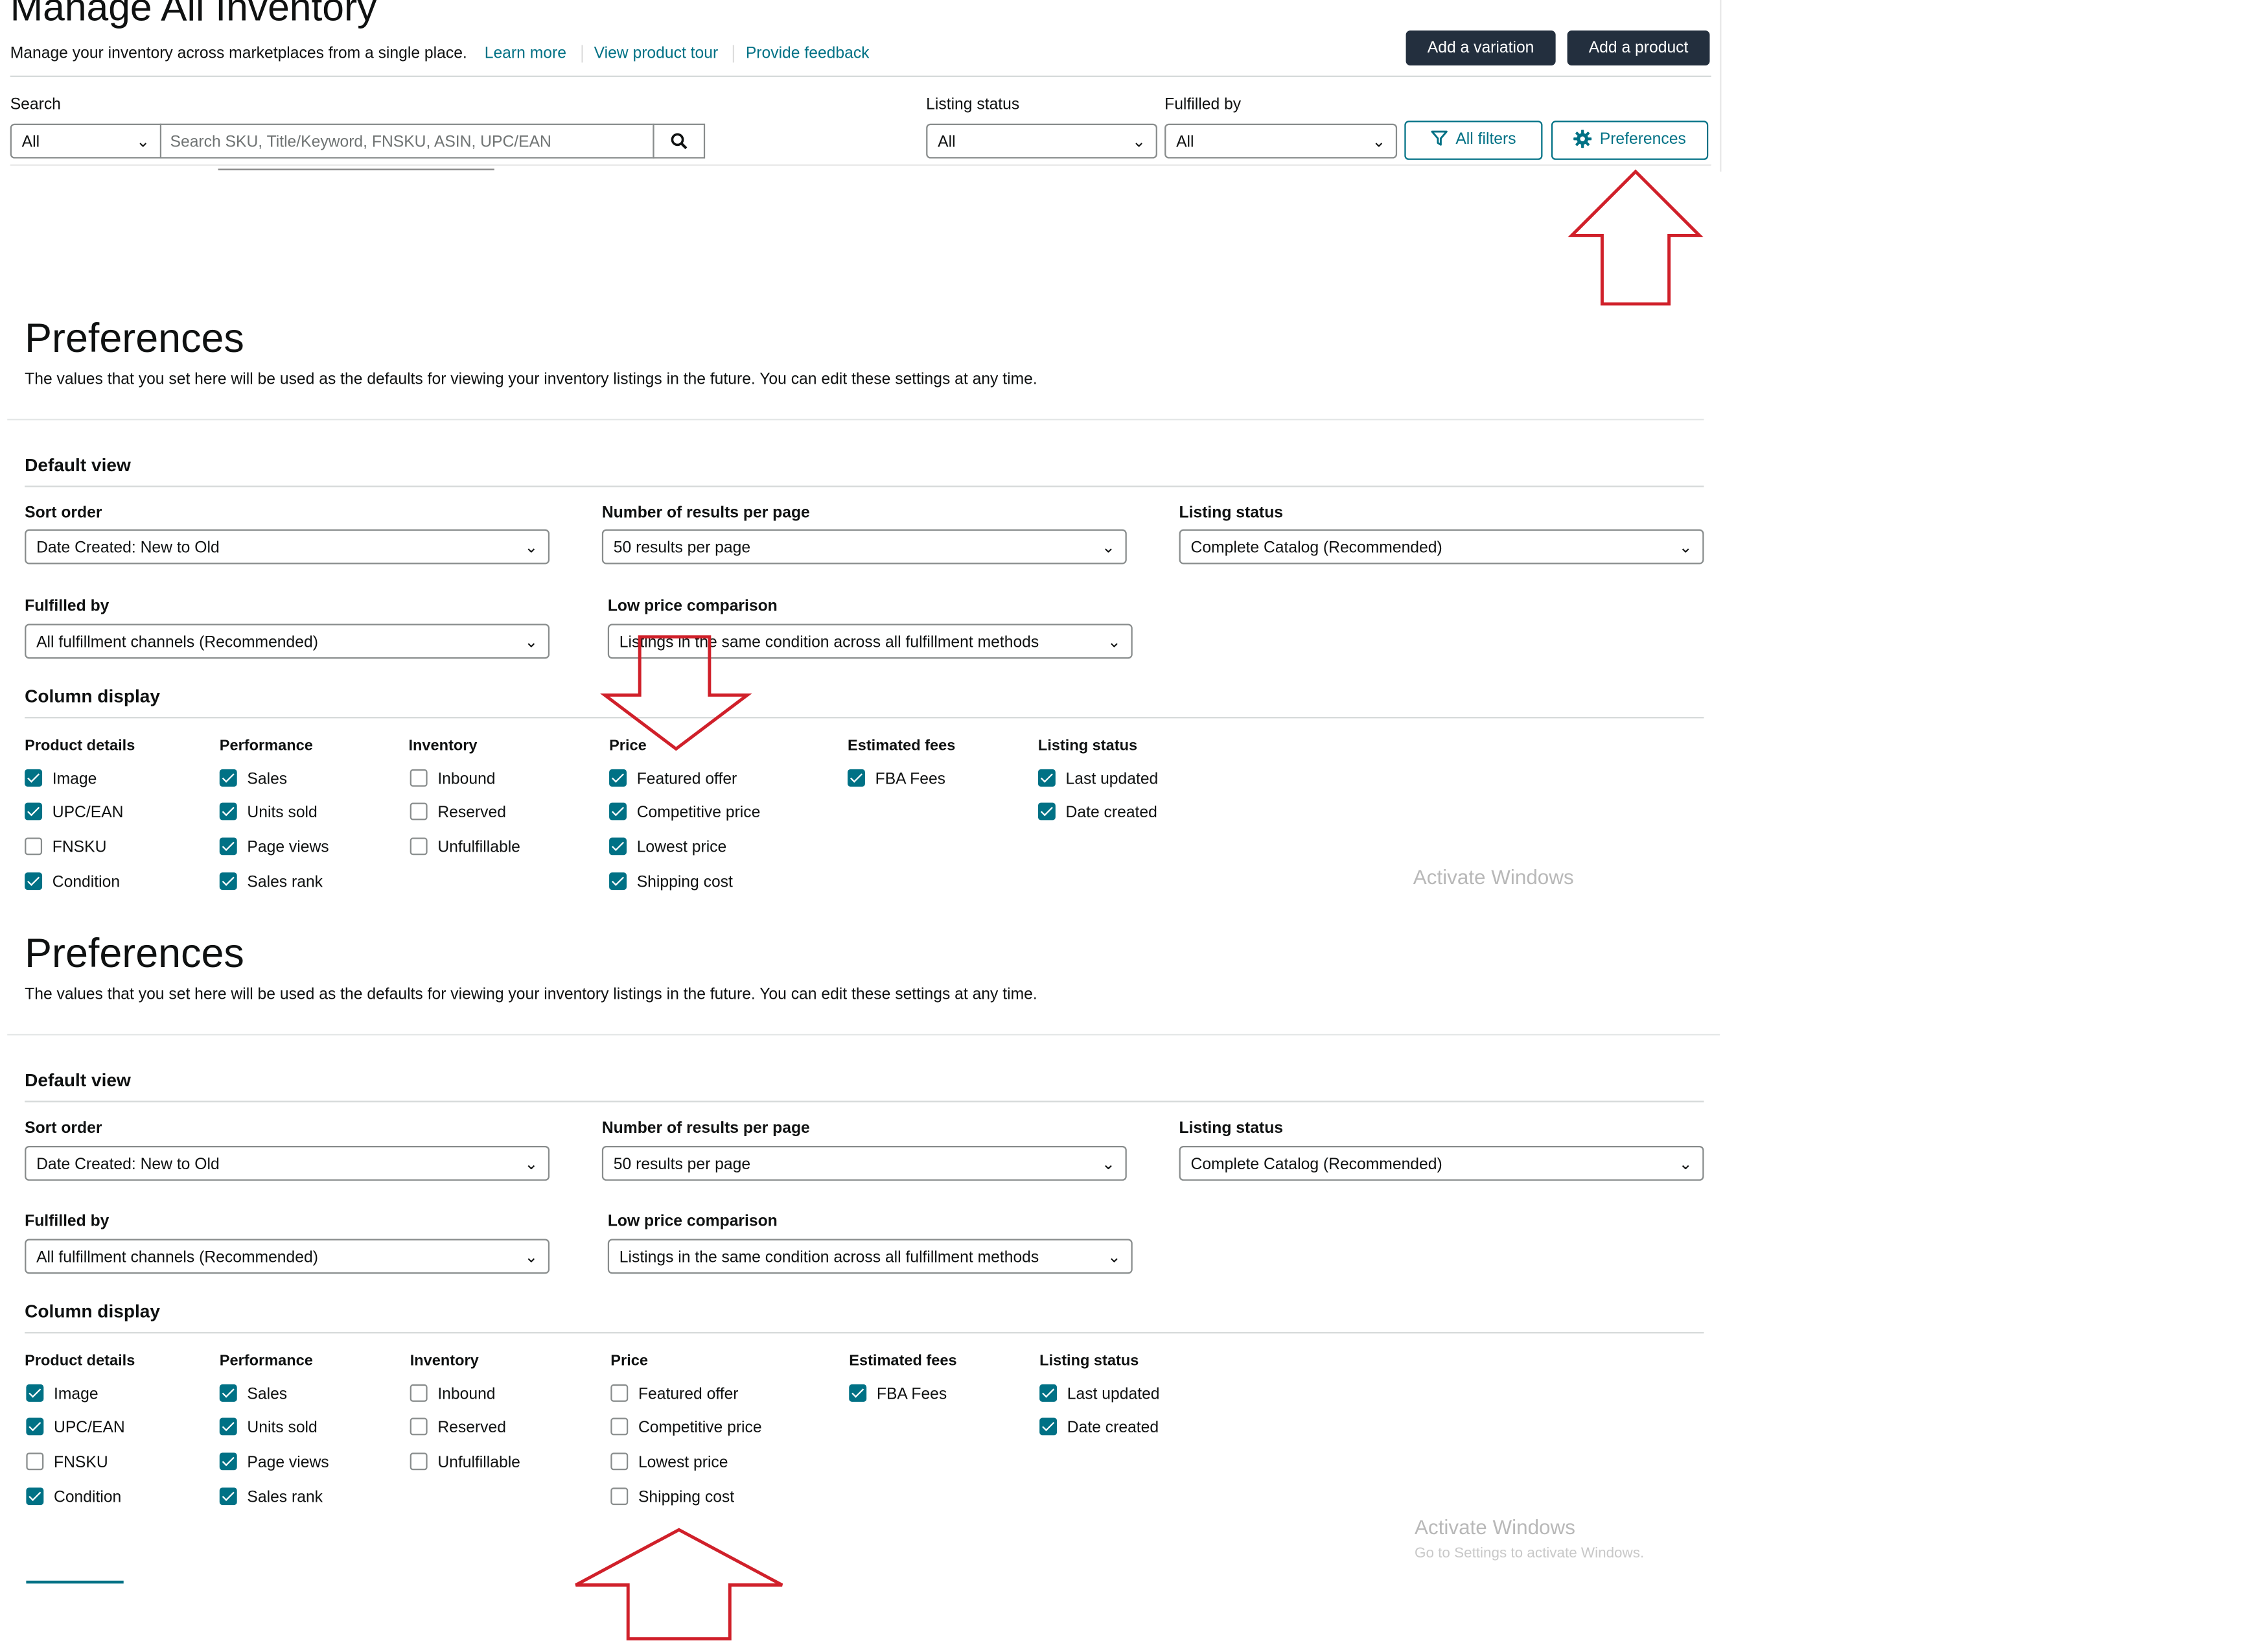 Image resolution: width=2268 pixels, height=1643 pixels. I want to click on default-view-heading: Default view, so click(78, 466).